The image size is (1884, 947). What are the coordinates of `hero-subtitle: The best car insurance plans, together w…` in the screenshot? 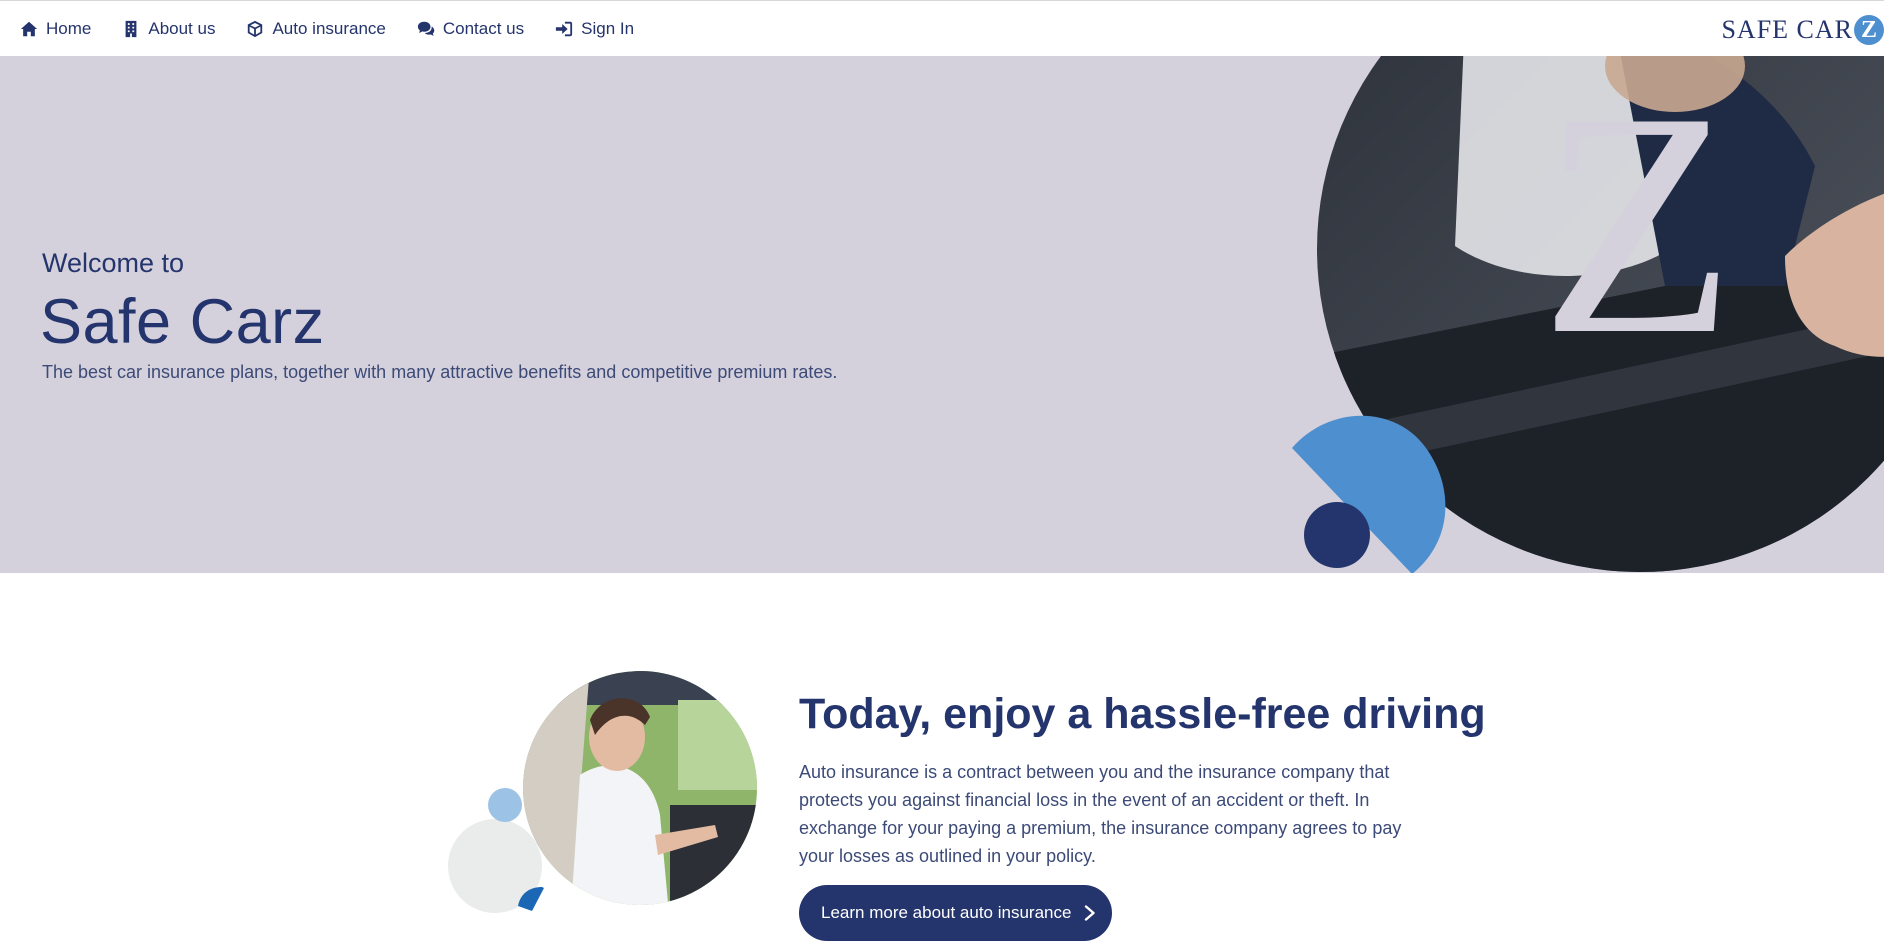 It's located at (440, 372).